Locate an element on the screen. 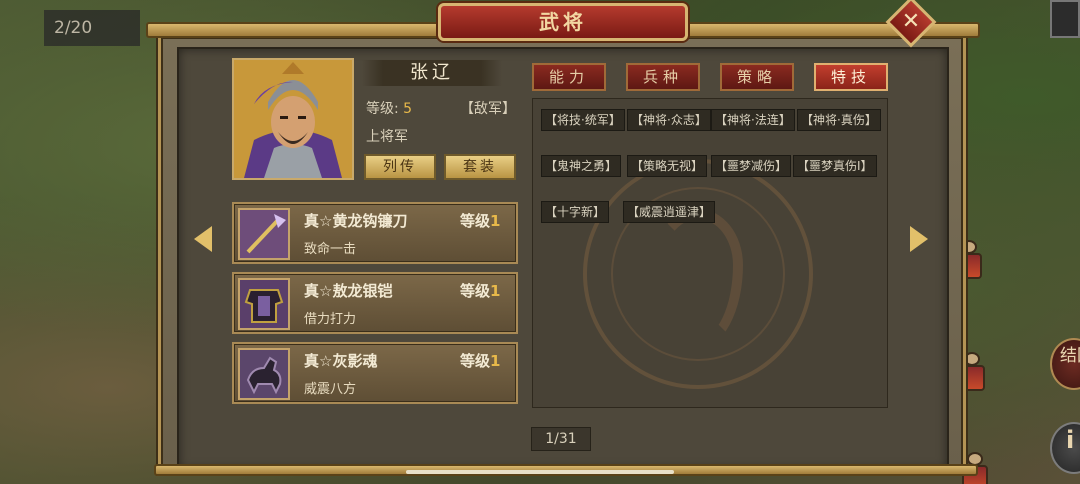  equipment-slot-mount: 真☆灰影魂 等级1 威震八方 is located at coordinates (375, 373).